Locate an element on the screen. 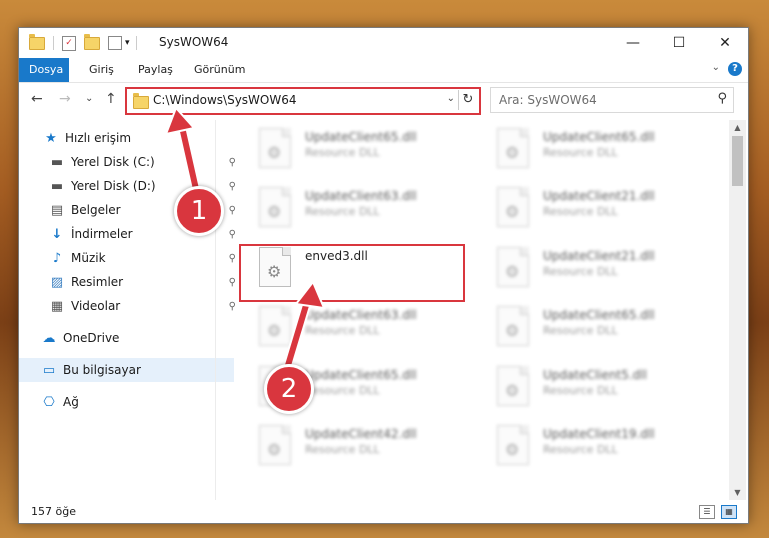  ribbon-tabs: Dosya Giriş Paylaş Görünüm ⌄ ? is located at coordinates (383, 70).